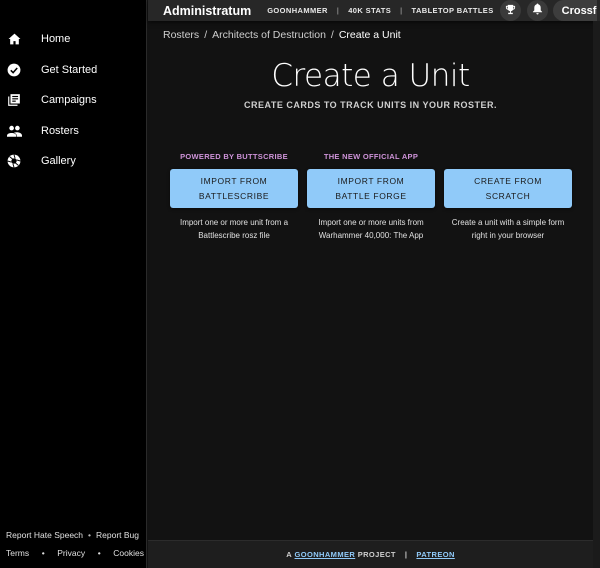 This screenshot has width=600, height=568. What do you see at coordinates (371, 222) in the screenshot?
I see `description-line: Import one or more units from` at bounding box center [371, 222].